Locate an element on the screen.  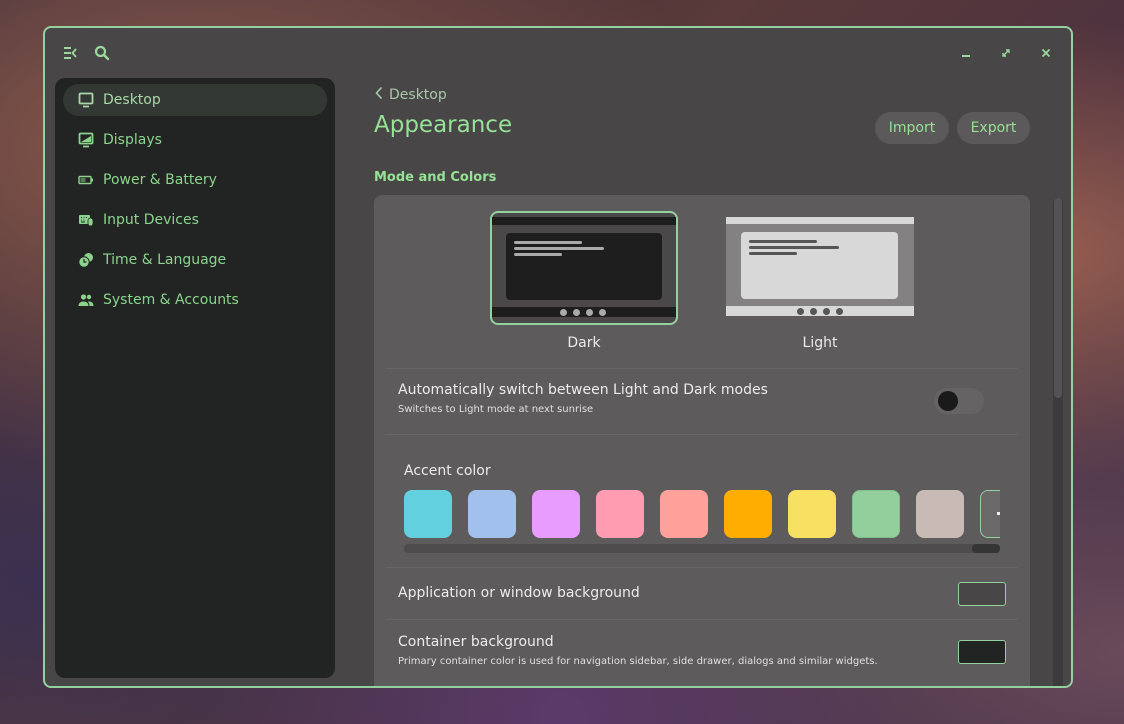
sidebar-item-system-accounts: System & Accounts is located at coordinates (195, 300).